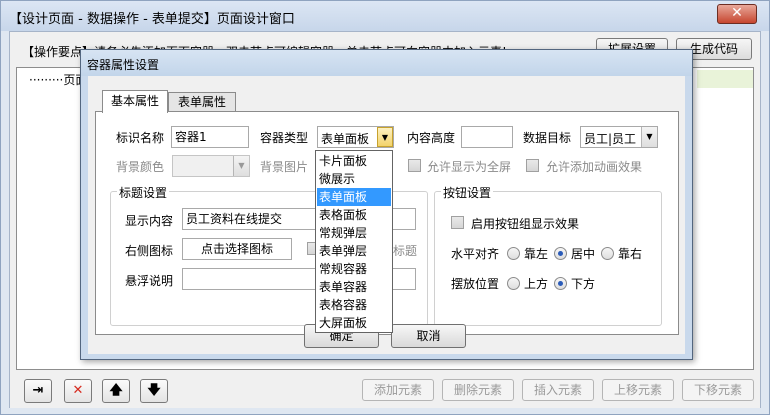  I want to click on fullscreen-checkbox, so click(414, 165).